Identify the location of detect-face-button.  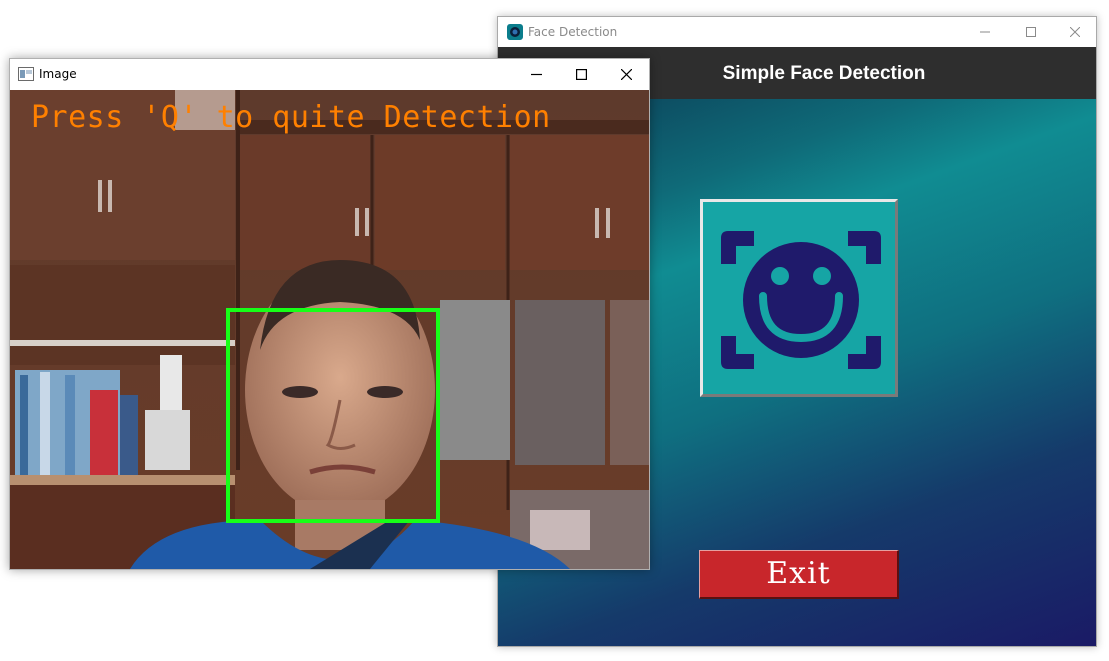
(799, 298).